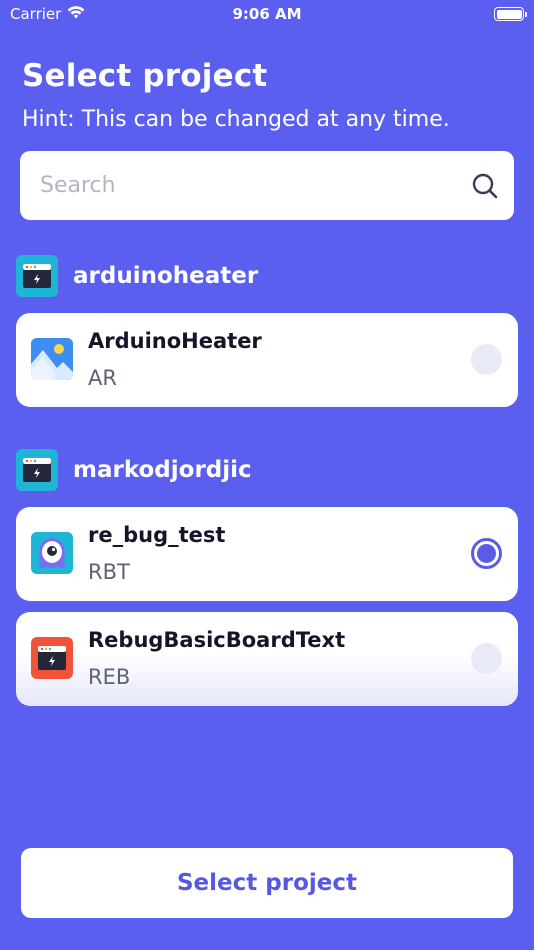 The height and width of the screenshot is (950, 534). What do you see at coordinates (109, 677) in the screenshot?
I see `project-code: REB` at bounding box center [109, 677].